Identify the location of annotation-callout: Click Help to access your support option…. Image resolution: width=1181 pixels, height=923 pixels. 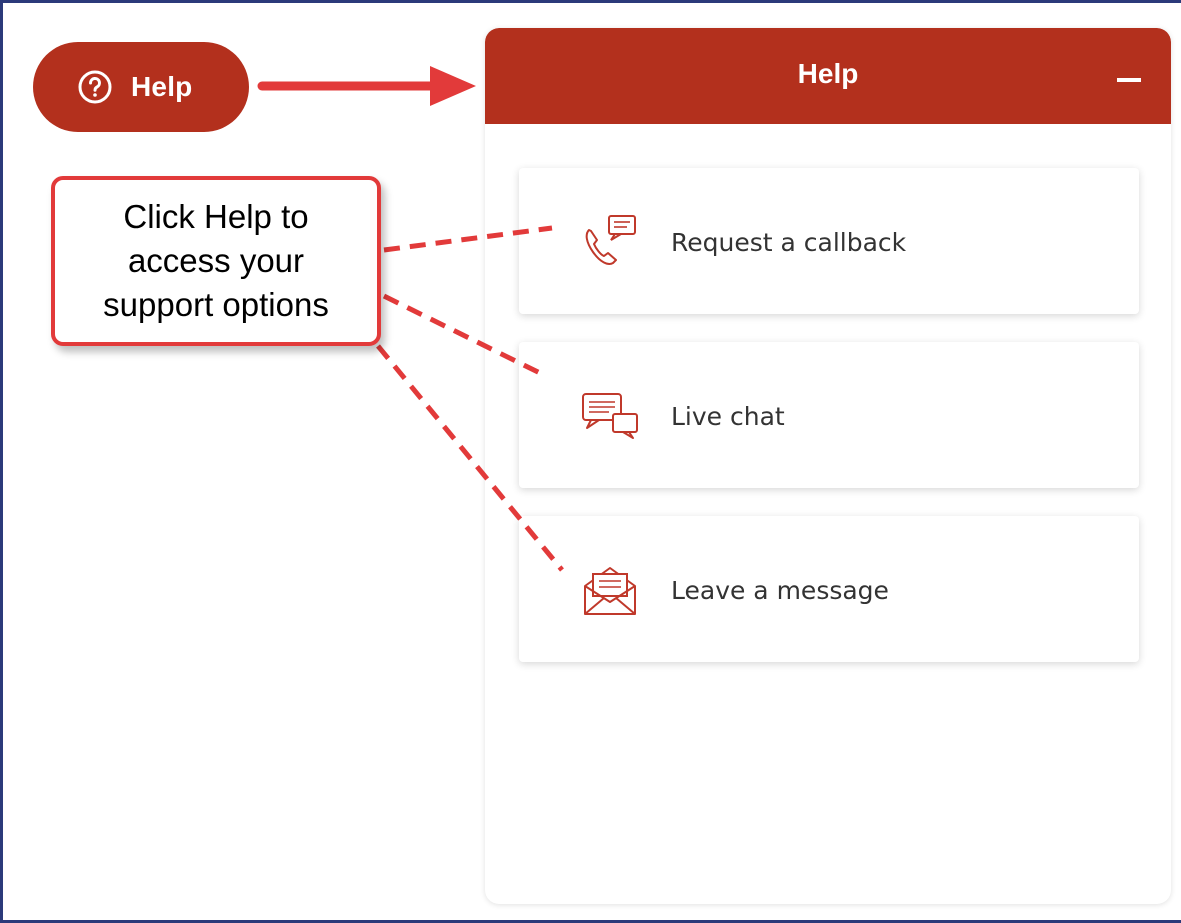
(216, 261).